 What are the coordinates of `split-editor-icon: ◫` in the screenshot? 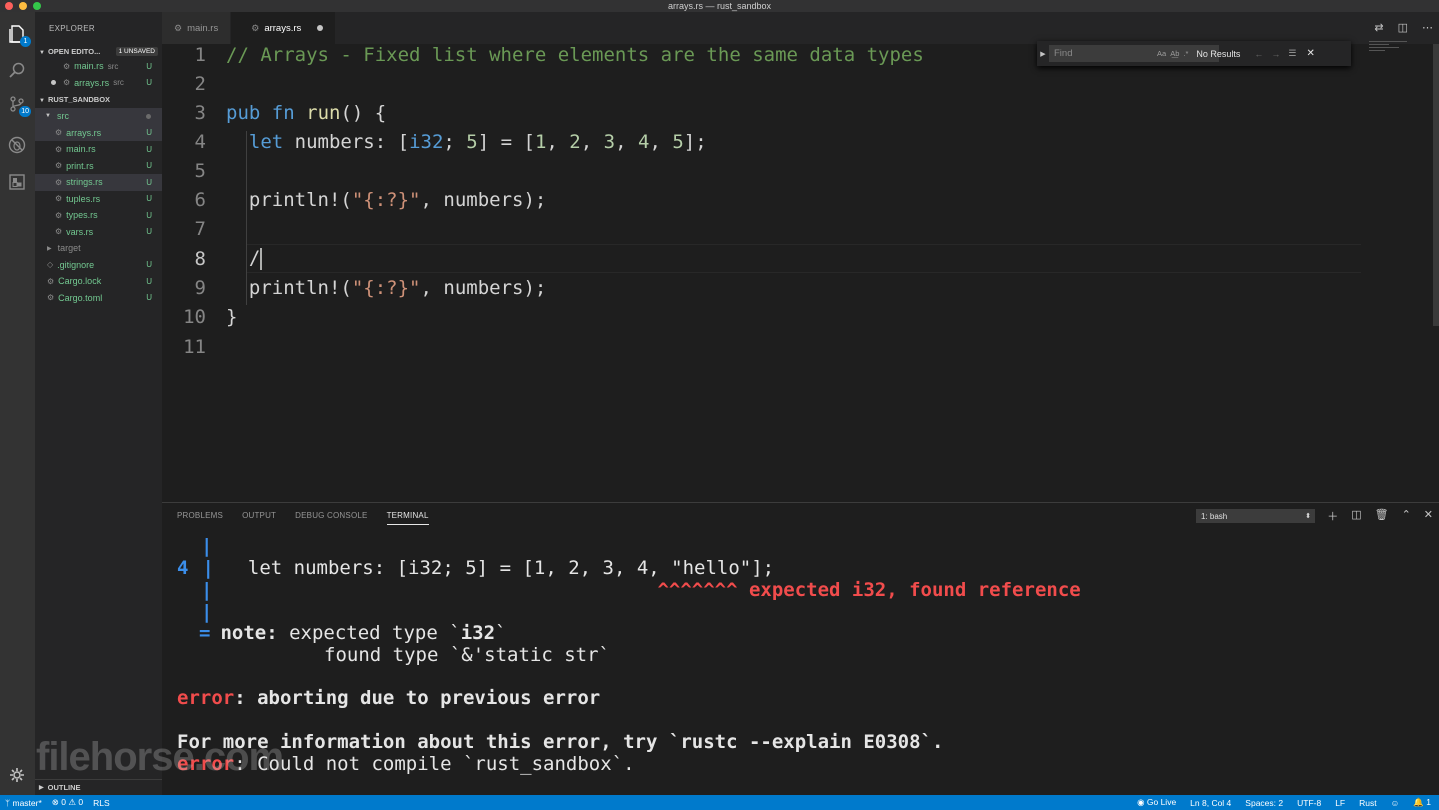 It's located at (1403, 27).